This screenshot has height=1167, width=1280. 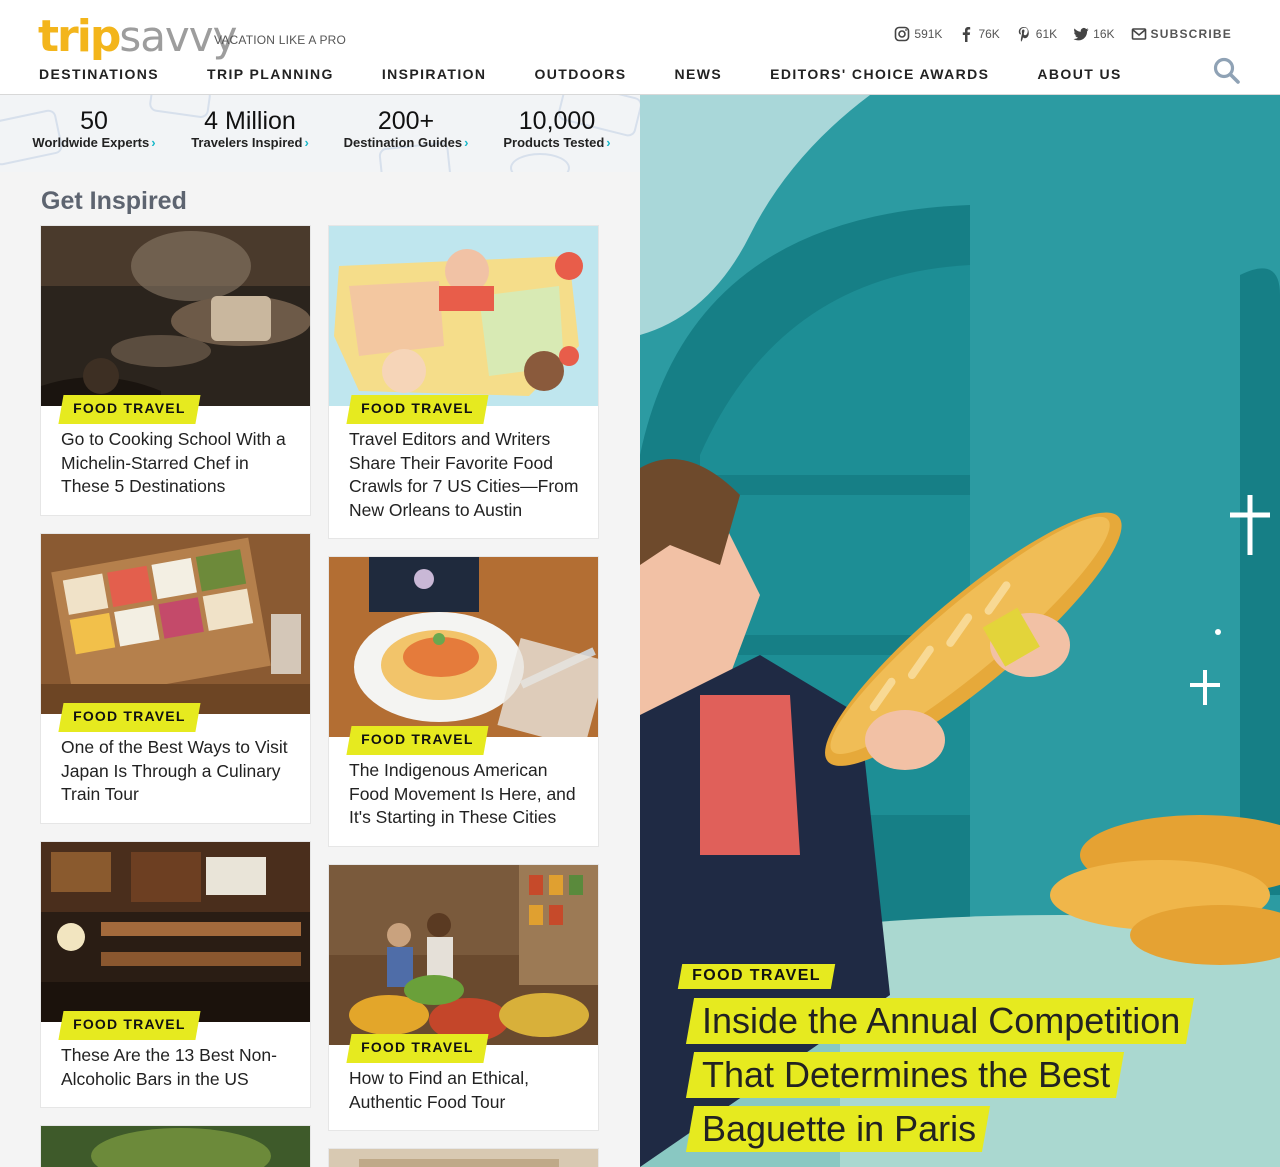 I want to click on twitter-count: 16K, so click(x=1104, y=34).